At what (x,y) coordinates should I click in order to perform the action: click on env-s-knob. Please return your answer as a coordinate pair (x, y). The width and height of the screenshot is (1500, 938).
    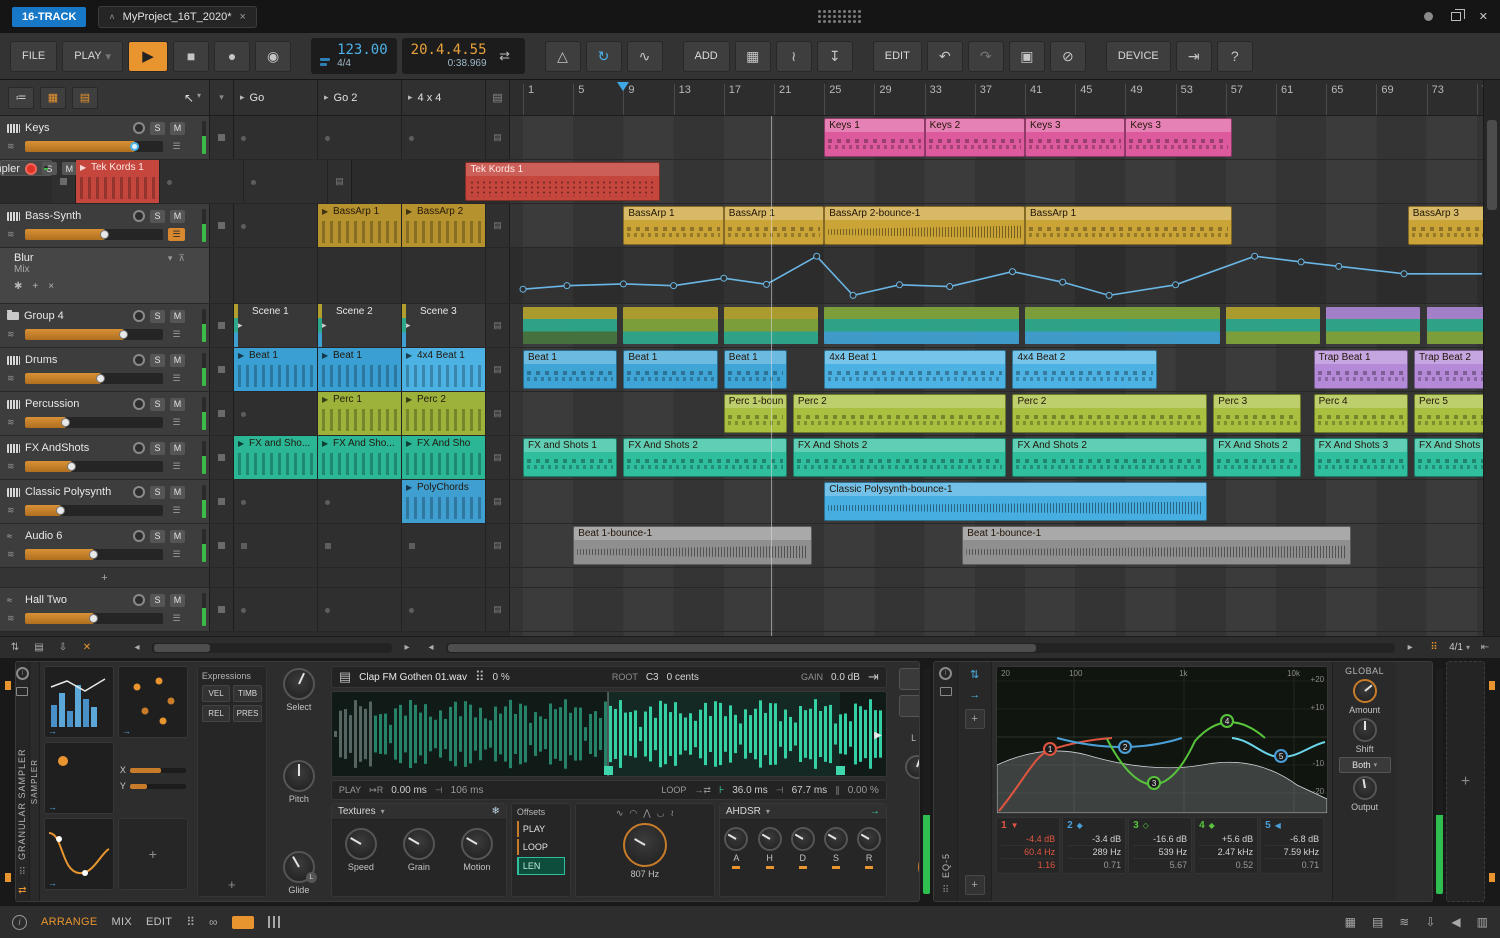
    Looking at the image, I should click on (835, 839).